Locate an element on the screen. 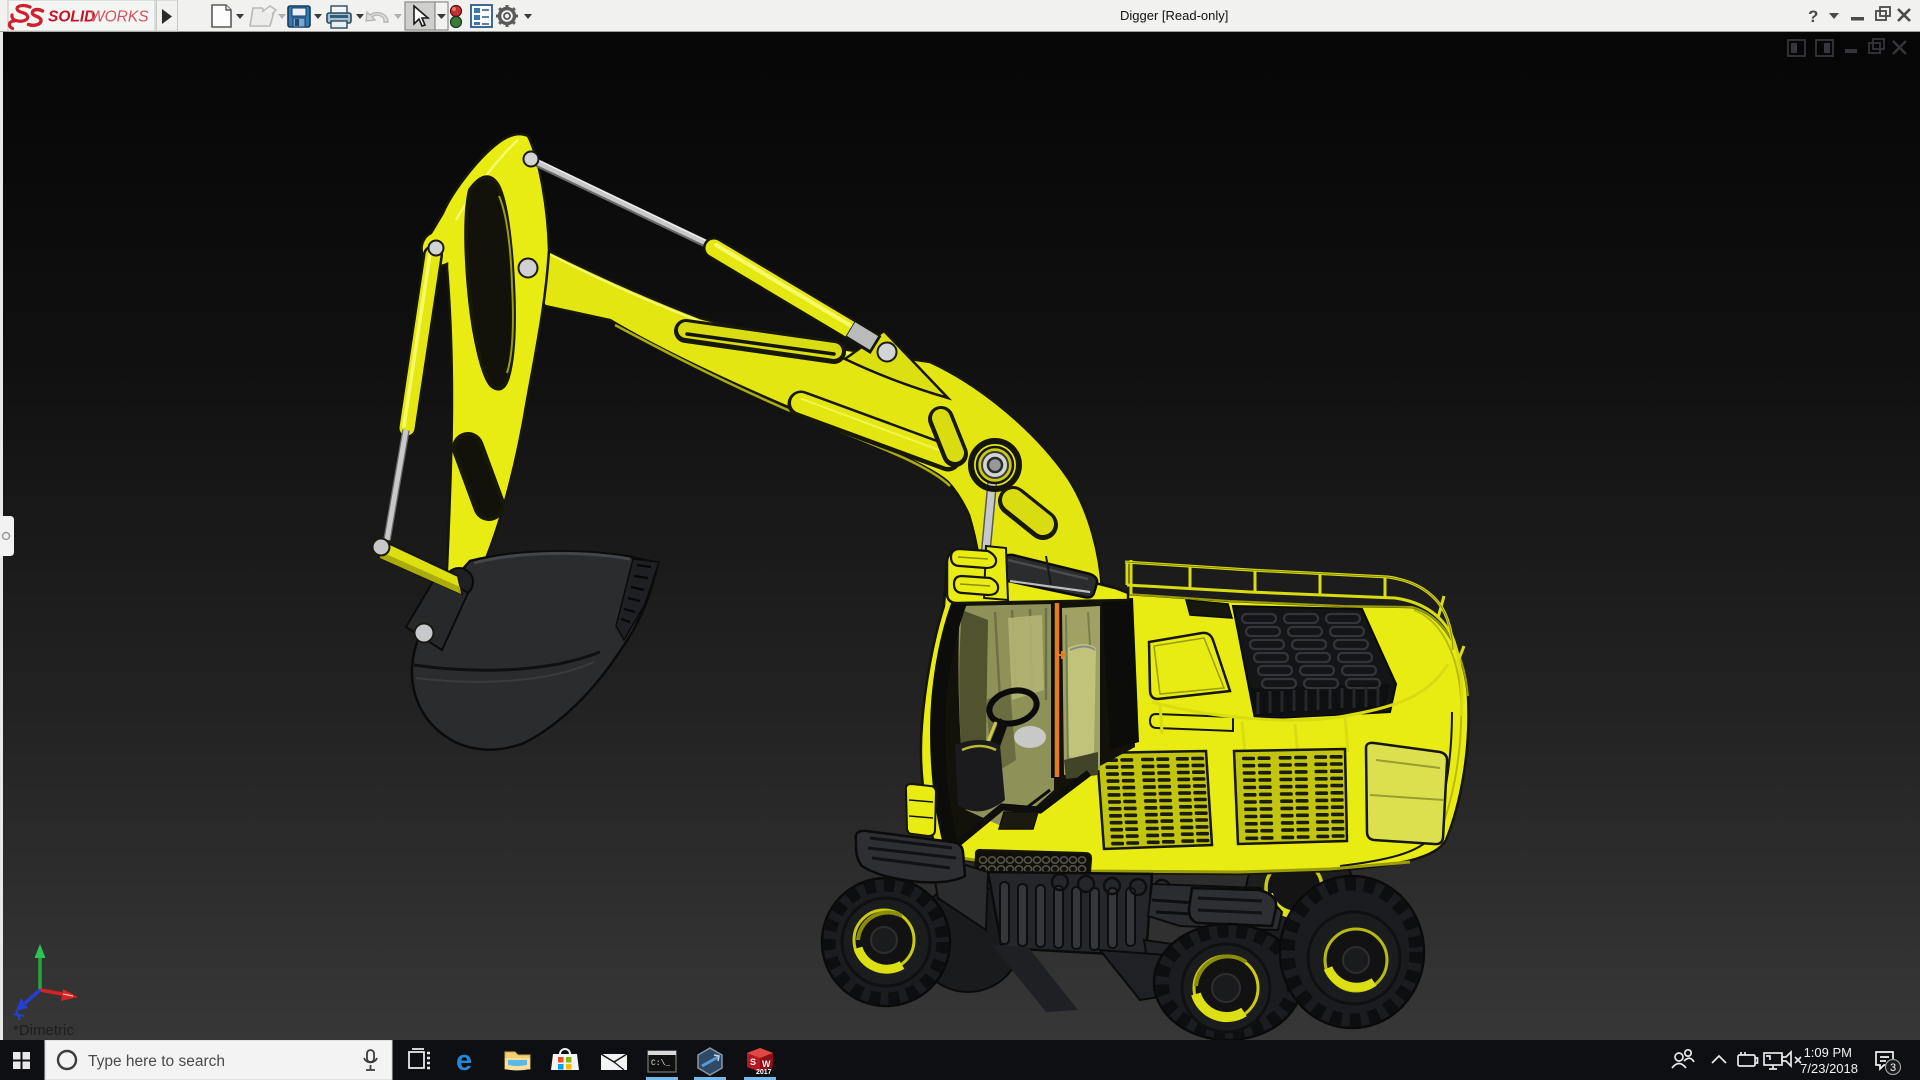 The height and width of the screenshot is (1080, 1920). svg-text: Type here to search is located at coordinates (156, 1061).